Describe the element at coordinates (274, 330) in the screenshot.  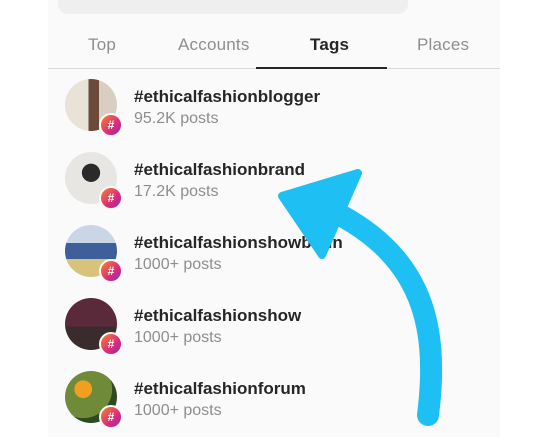
I see `list-item: # #ethicalfashionshow 1000+ posts` at that location.